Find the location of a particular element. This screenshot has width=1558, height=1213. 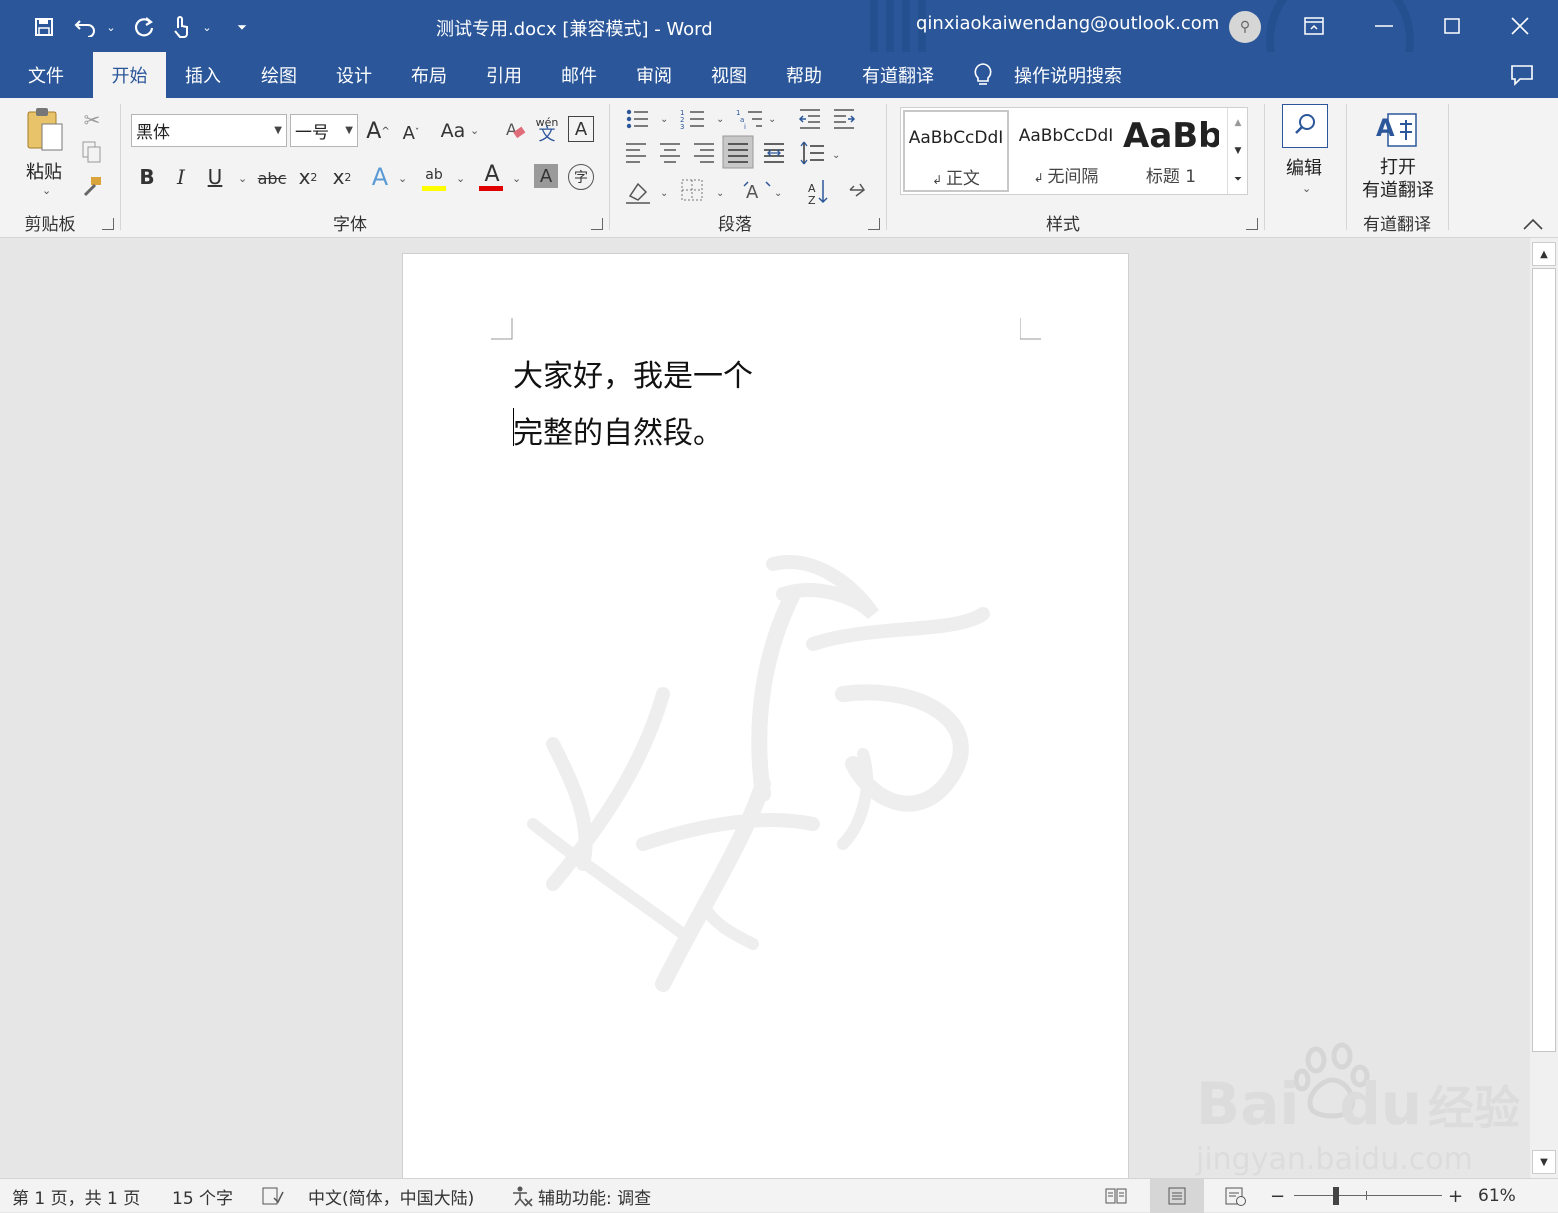

tab-draw: 绘图 is located at coordinates (279, 75).